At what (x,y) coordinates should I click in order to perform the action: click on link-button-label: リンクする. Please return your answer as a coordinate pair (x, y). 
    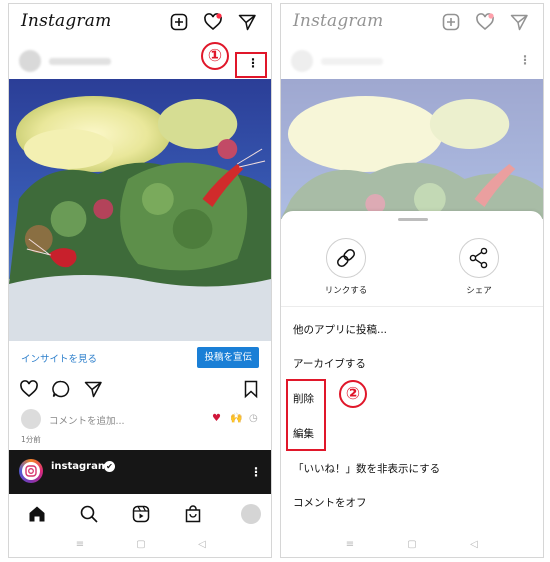
    Looking at the image, I should click on (346, 291).